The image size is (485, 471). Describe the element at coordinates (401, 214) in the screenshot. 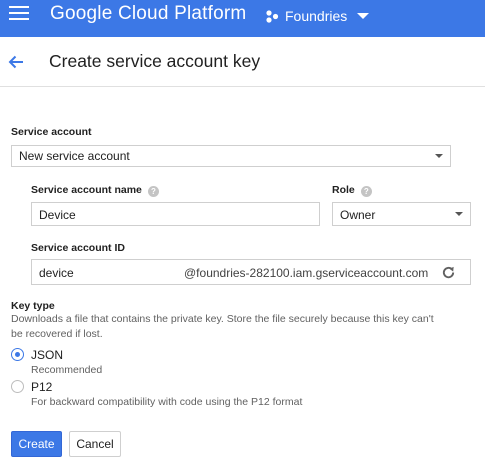

I see `role-select: Owner` at that location.